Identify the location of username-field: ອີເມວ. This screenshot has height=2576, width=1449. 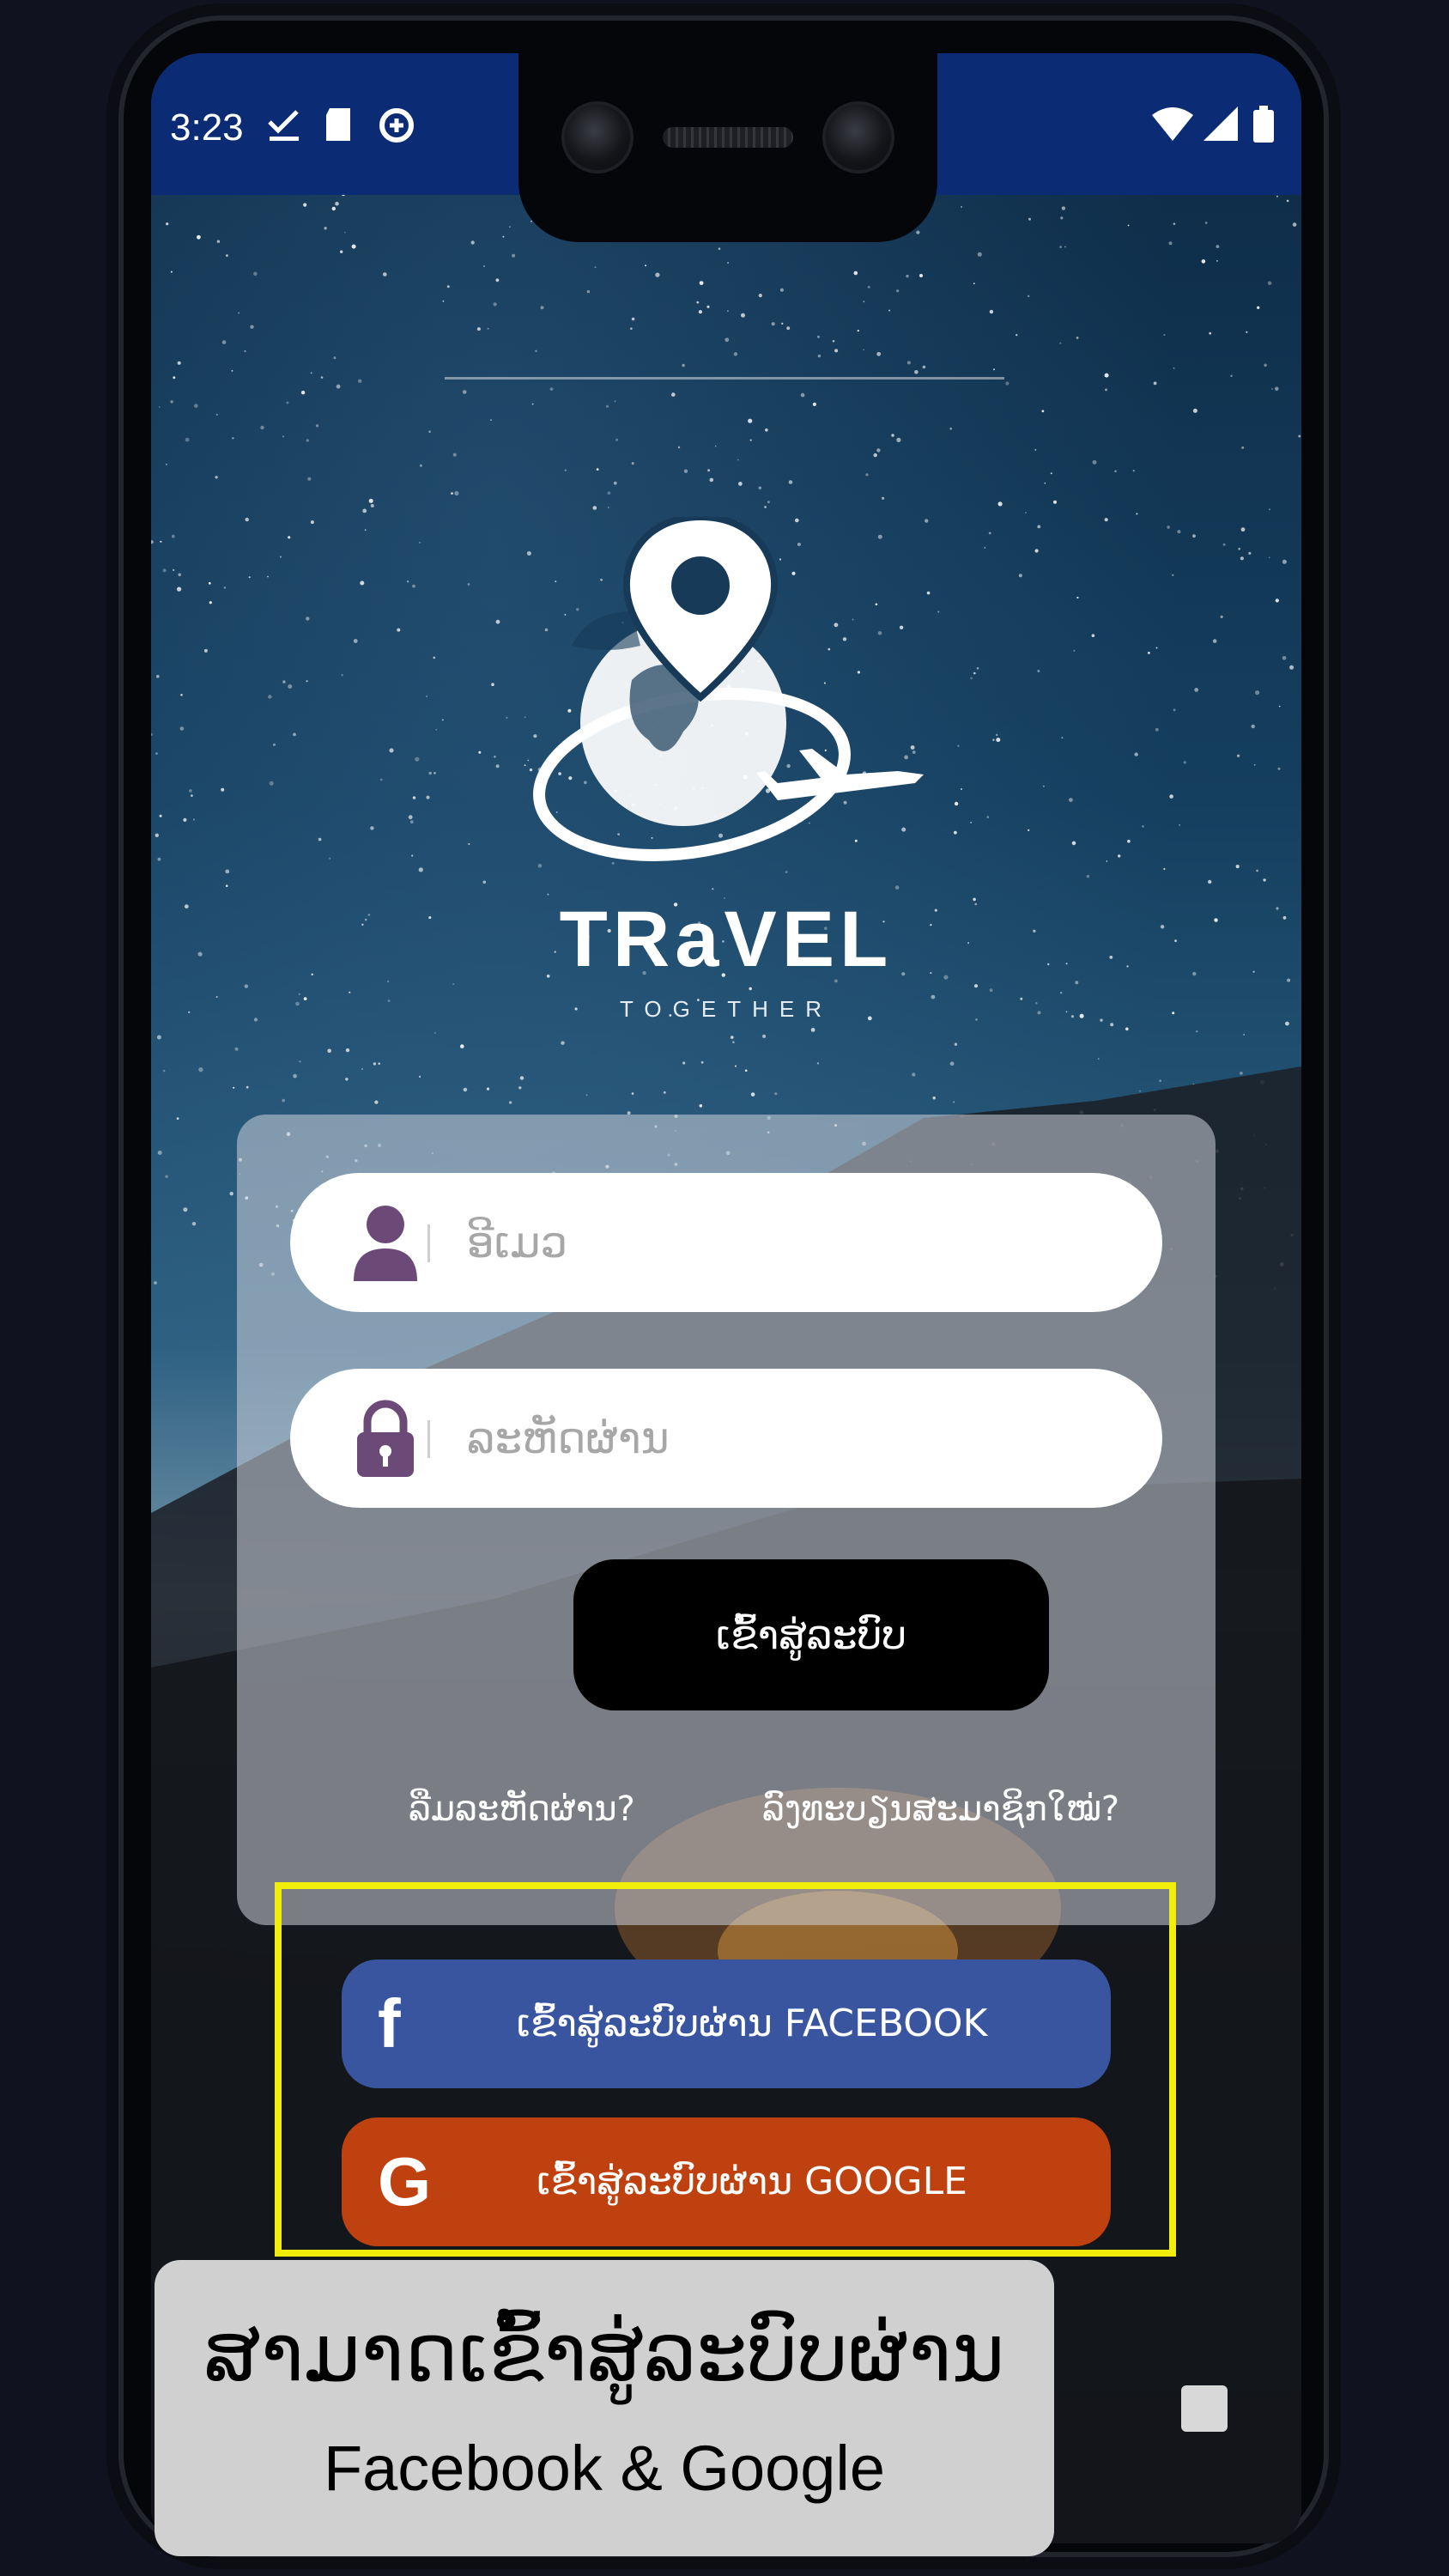
(726, 1243).